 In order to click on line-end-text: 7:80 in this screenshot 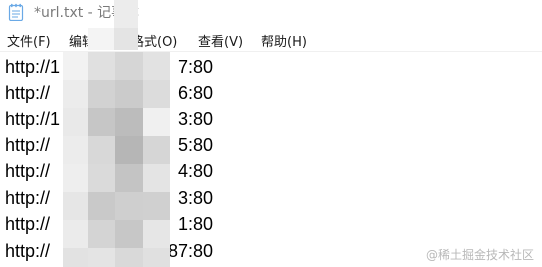, I will do `click(196, 67)`.